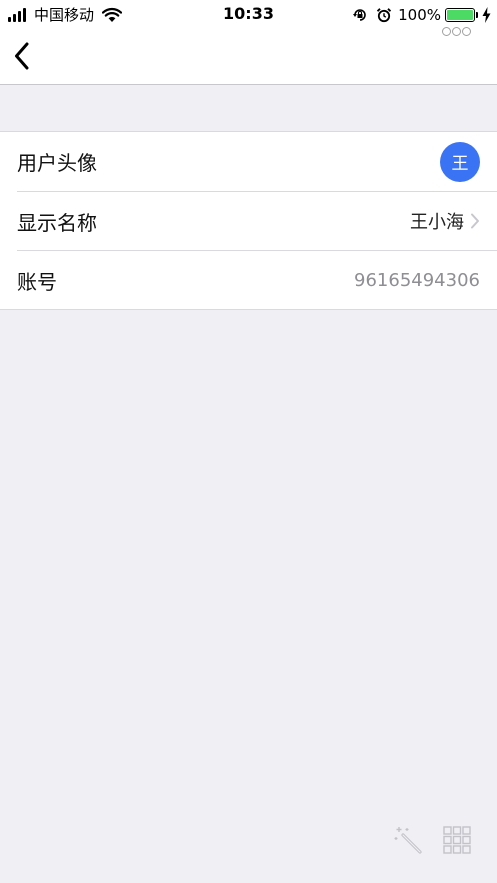 This screenshot has height=883, width=497. Describe the element at coordinates (248, 161) in the screenshot. I see `avatar-row: 用户头像 王` at that location.